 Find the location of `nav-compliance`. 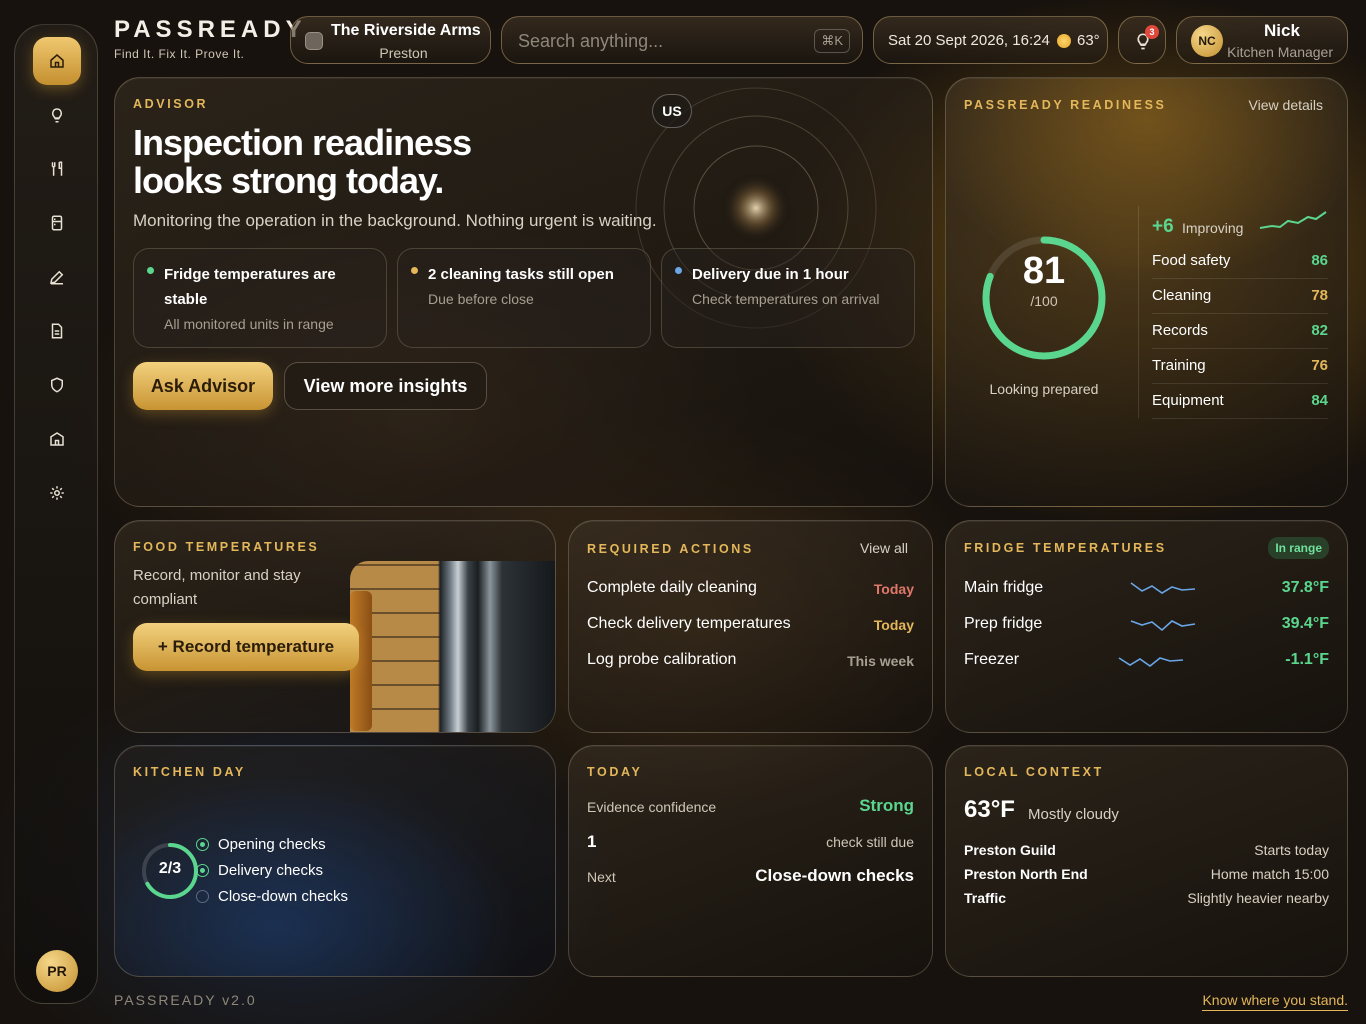

nav-compliance is located at coordinates (57, 385).